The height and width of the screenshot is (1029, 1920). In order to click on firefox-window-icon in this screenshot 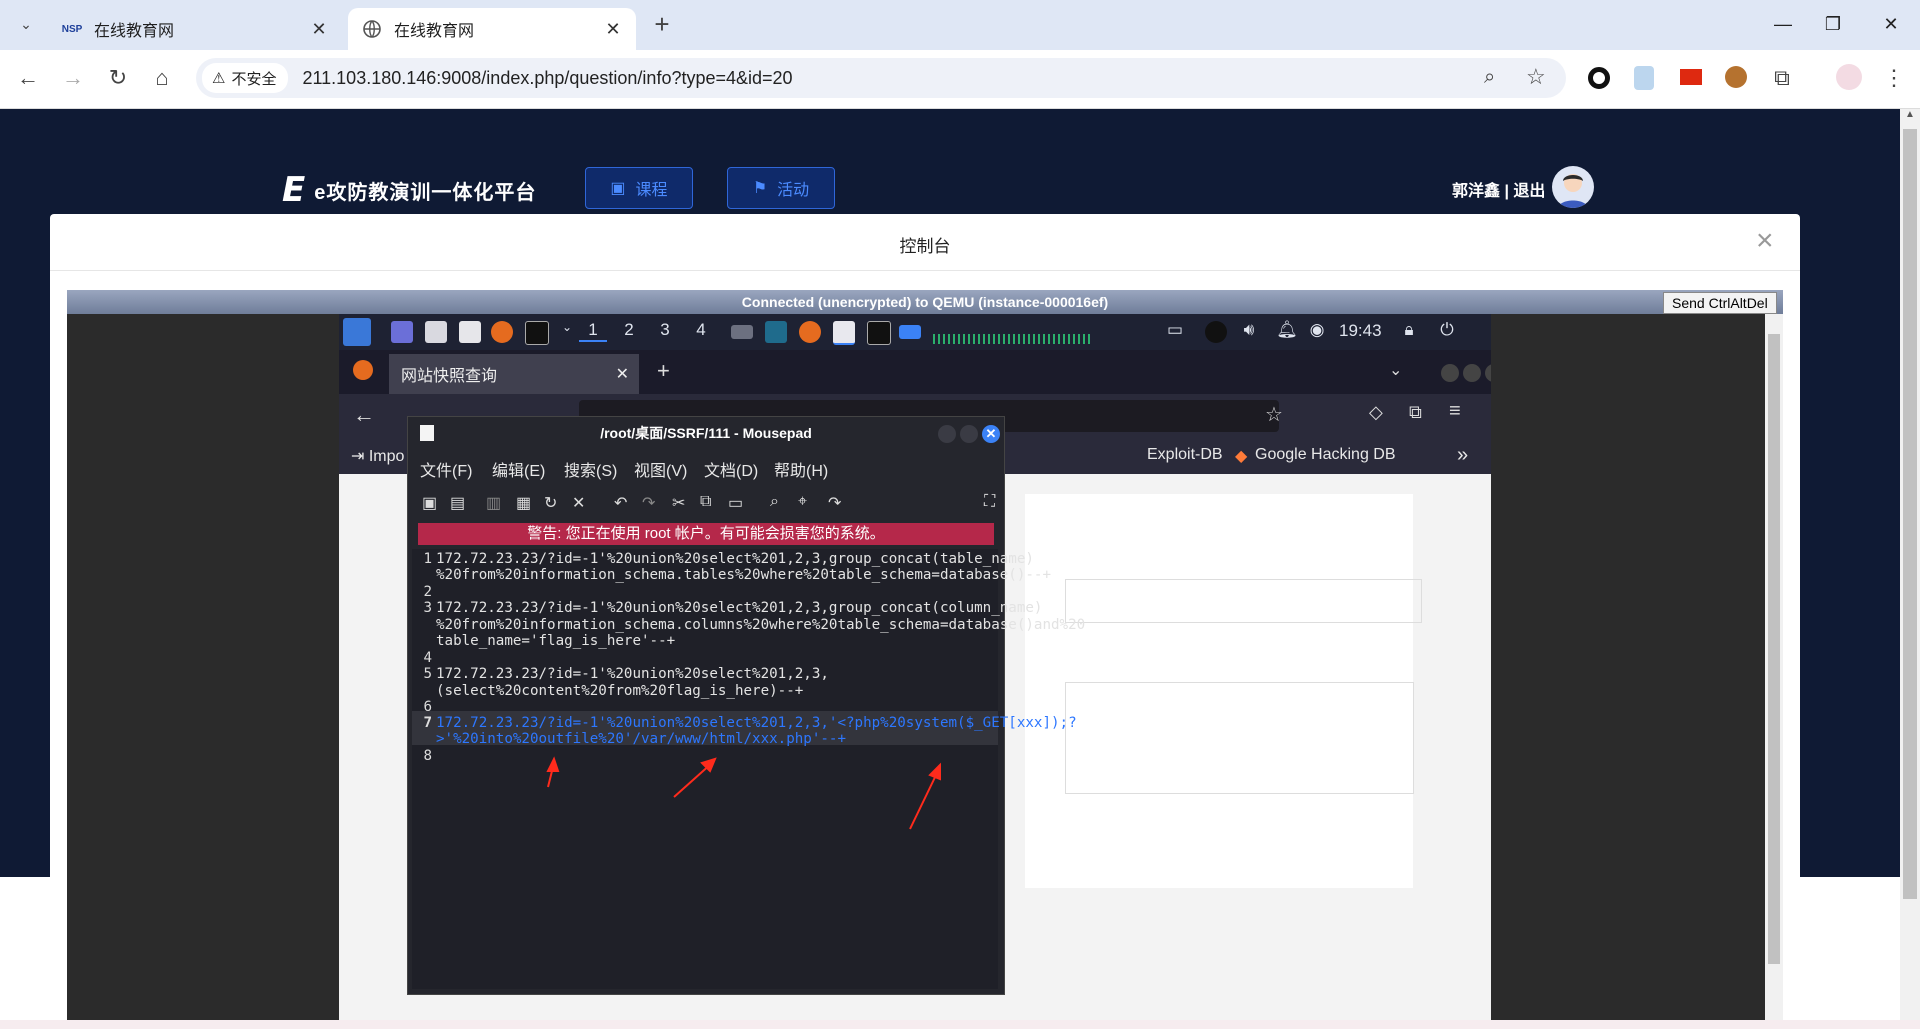, I will do `click(810, 332)`.